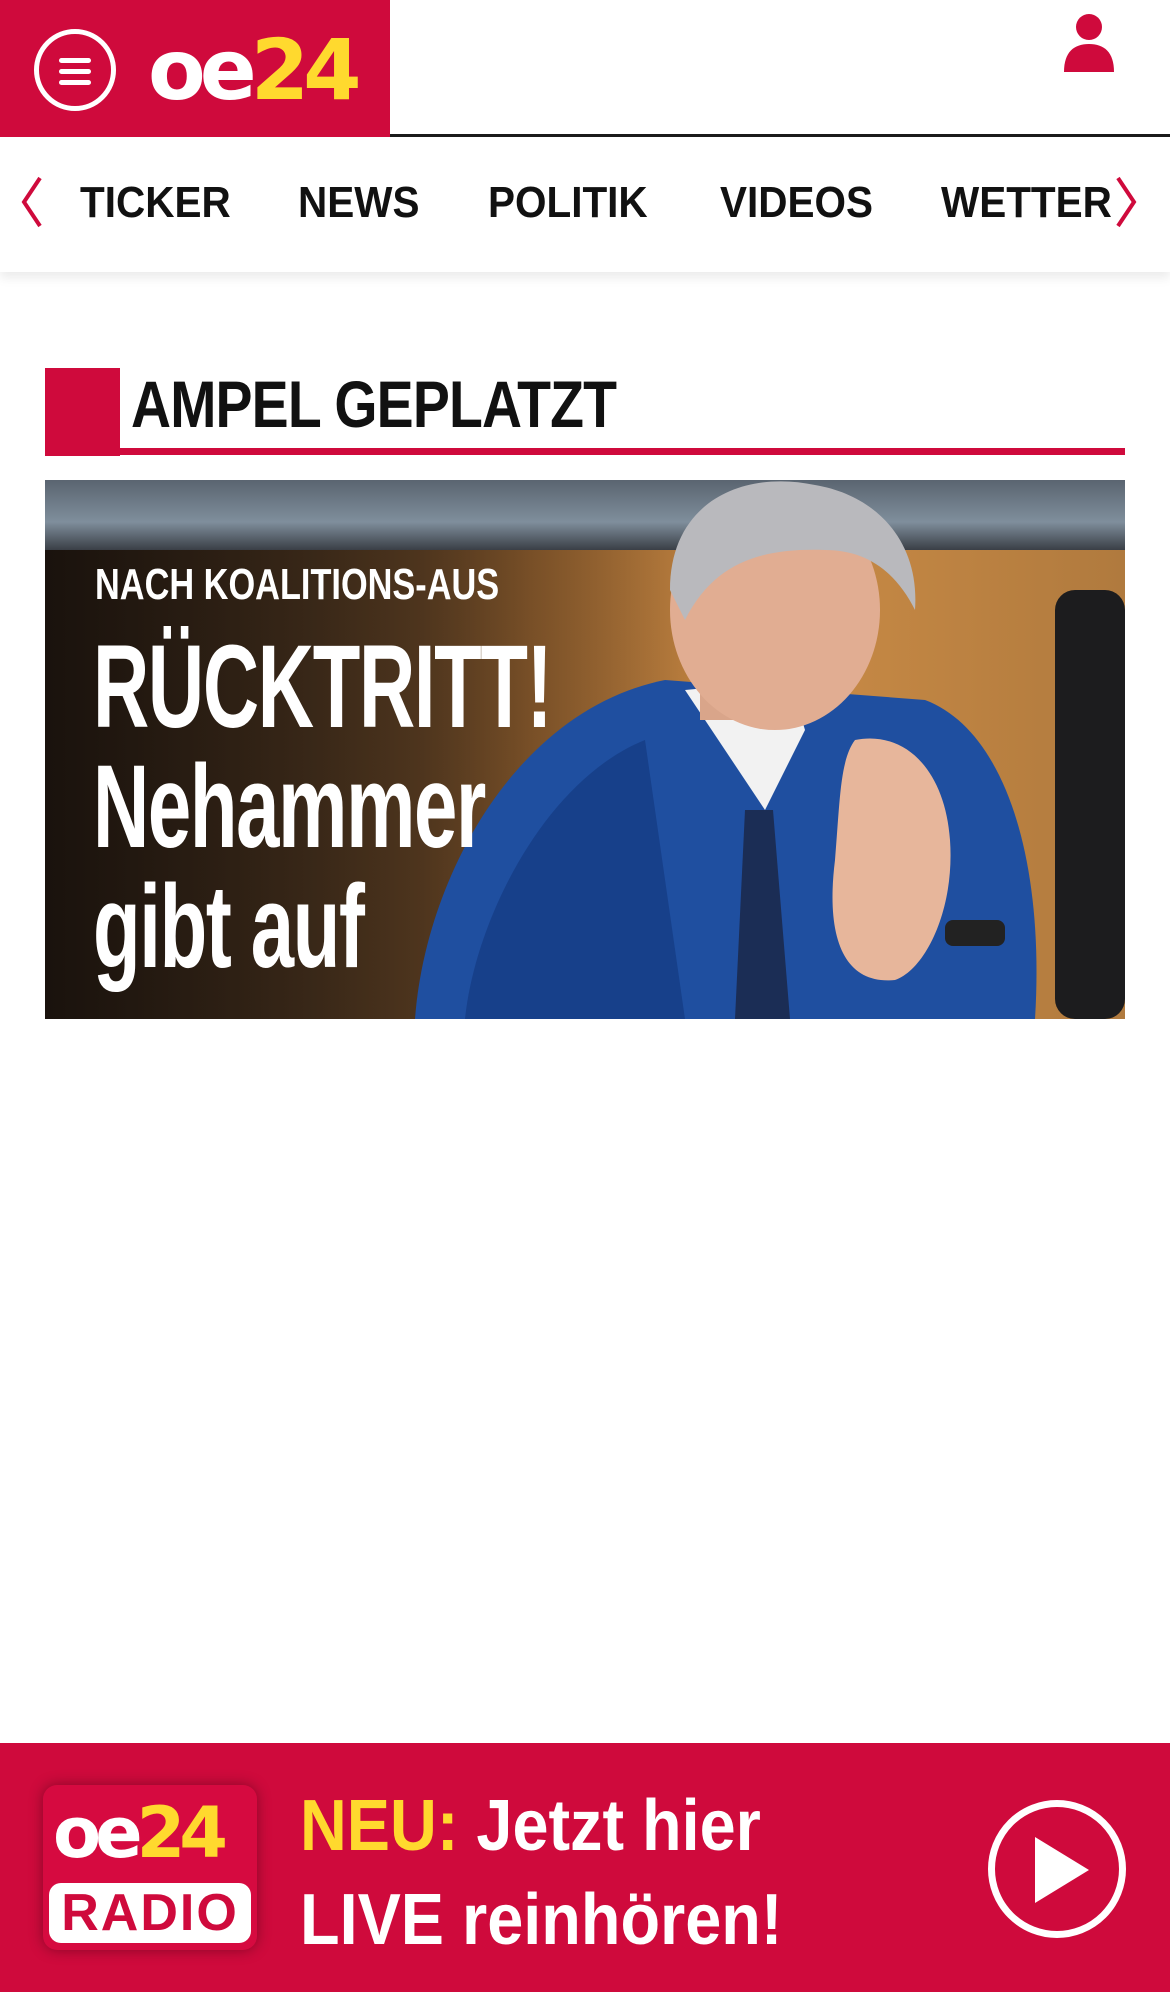  Describe the element at coordinates (182, 1833) in the screenshot. I see `radio-logo-text-24: 24` at that location.